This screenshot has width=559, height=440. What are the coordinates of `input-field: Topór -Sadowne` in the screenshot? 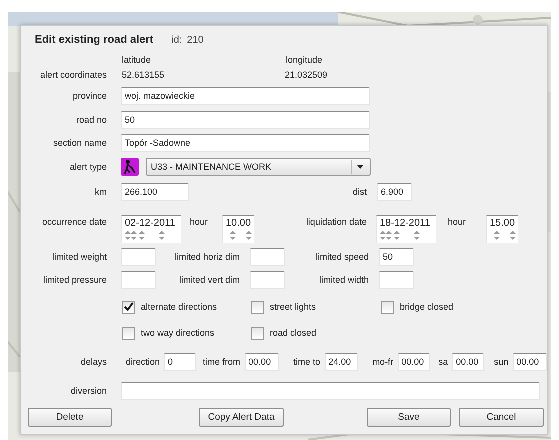 It's located at (245, 143).